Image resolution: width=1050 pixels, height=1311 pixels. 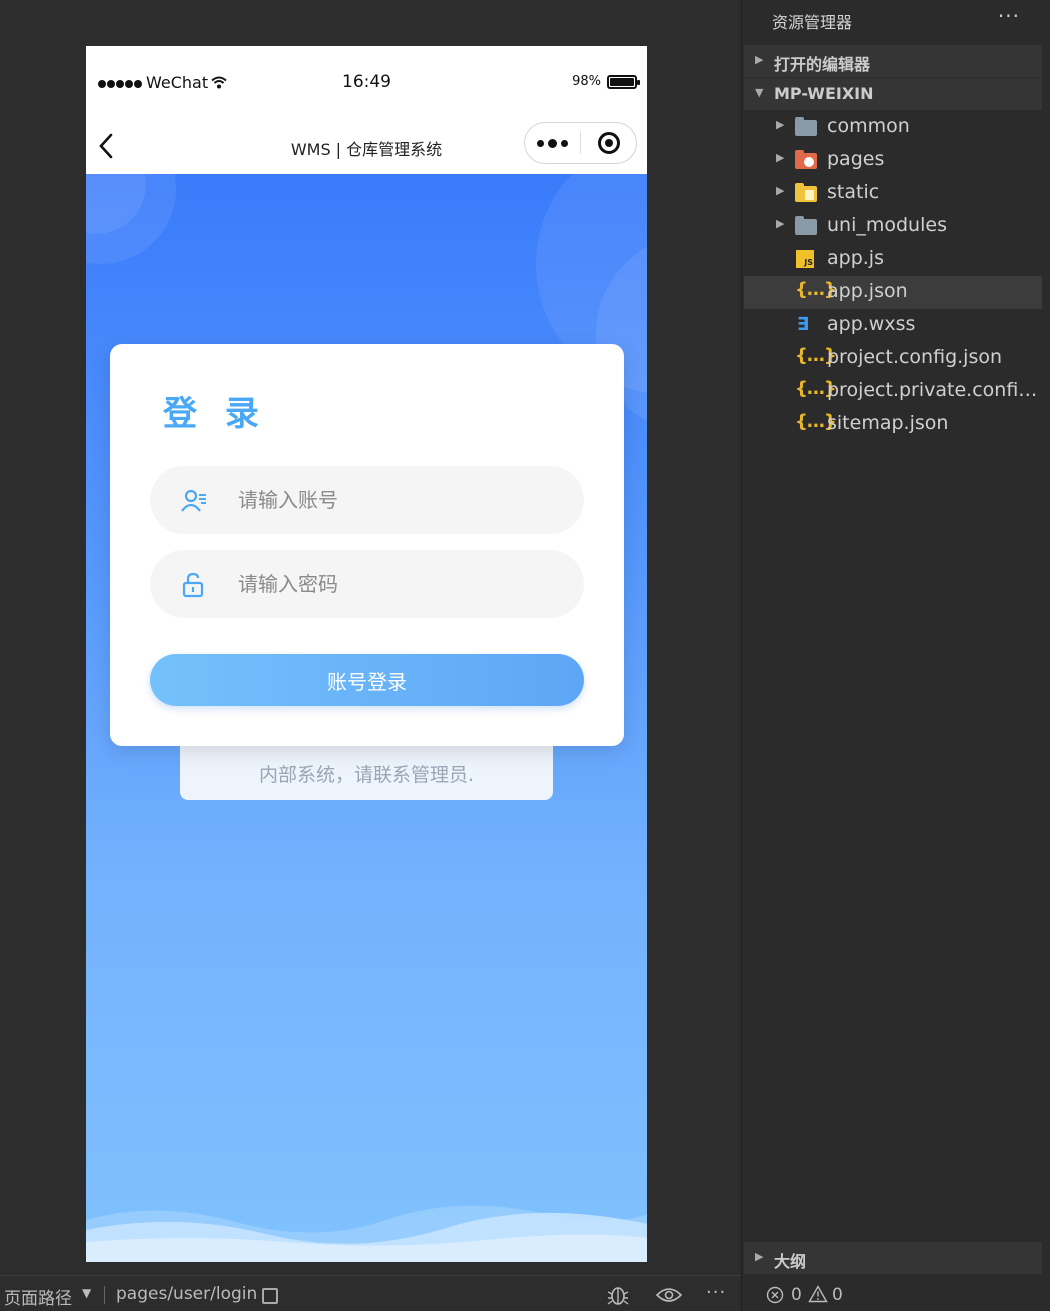 I want to click on error-count: 0, so click(x=796, y=1295).